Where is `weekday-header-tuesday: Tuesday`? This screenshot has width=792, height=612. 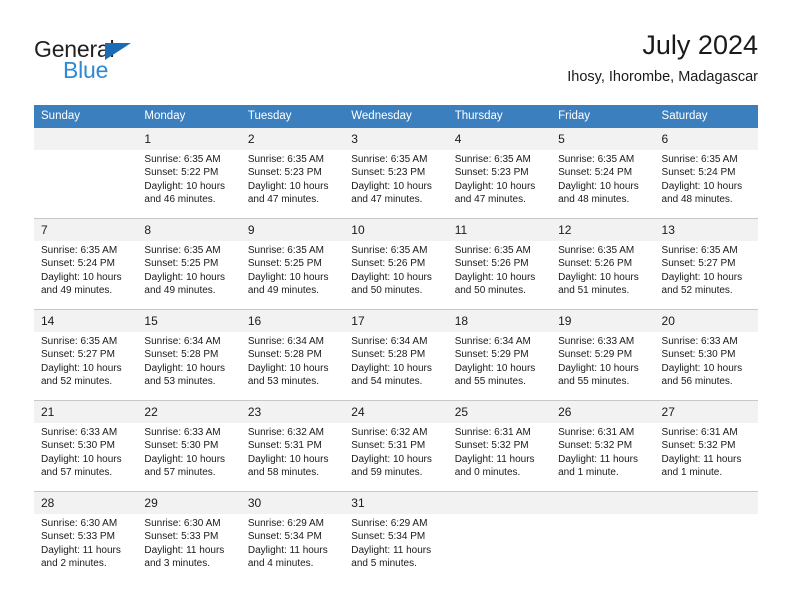
weekday-header-tuesday: Tuesday is located at coordinates (292, 116).